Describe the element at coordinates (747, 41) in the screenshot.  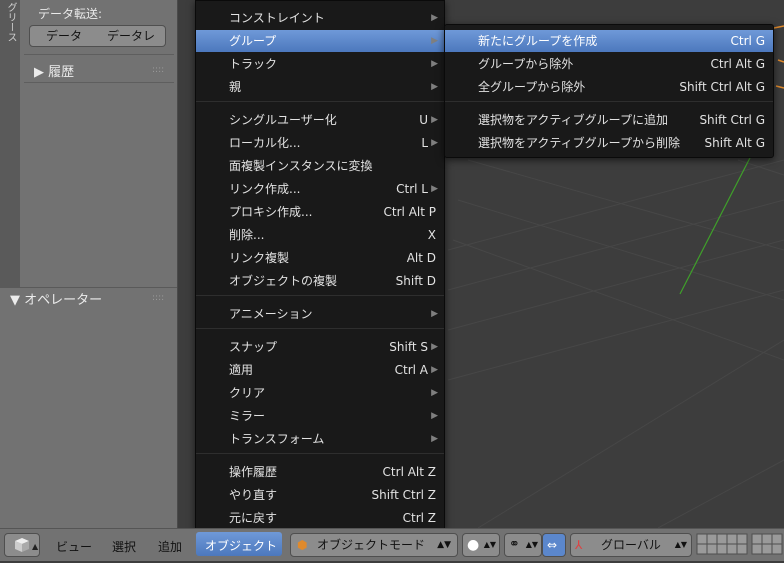
I see `submenu-item-shortcut: Ctrl G` at that location.